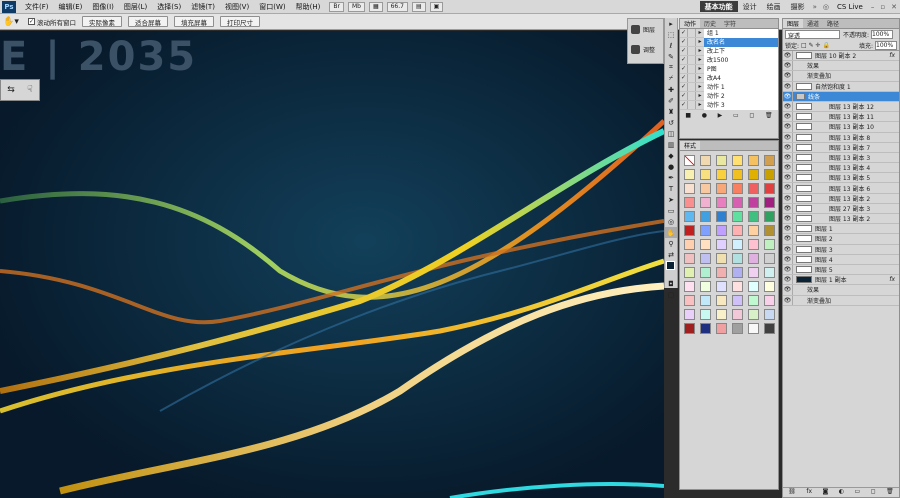 The height and width of the screenshot is (498, 900). I want to click on layer-row: 👁 图层 13 副本 5, so click(841, 178).